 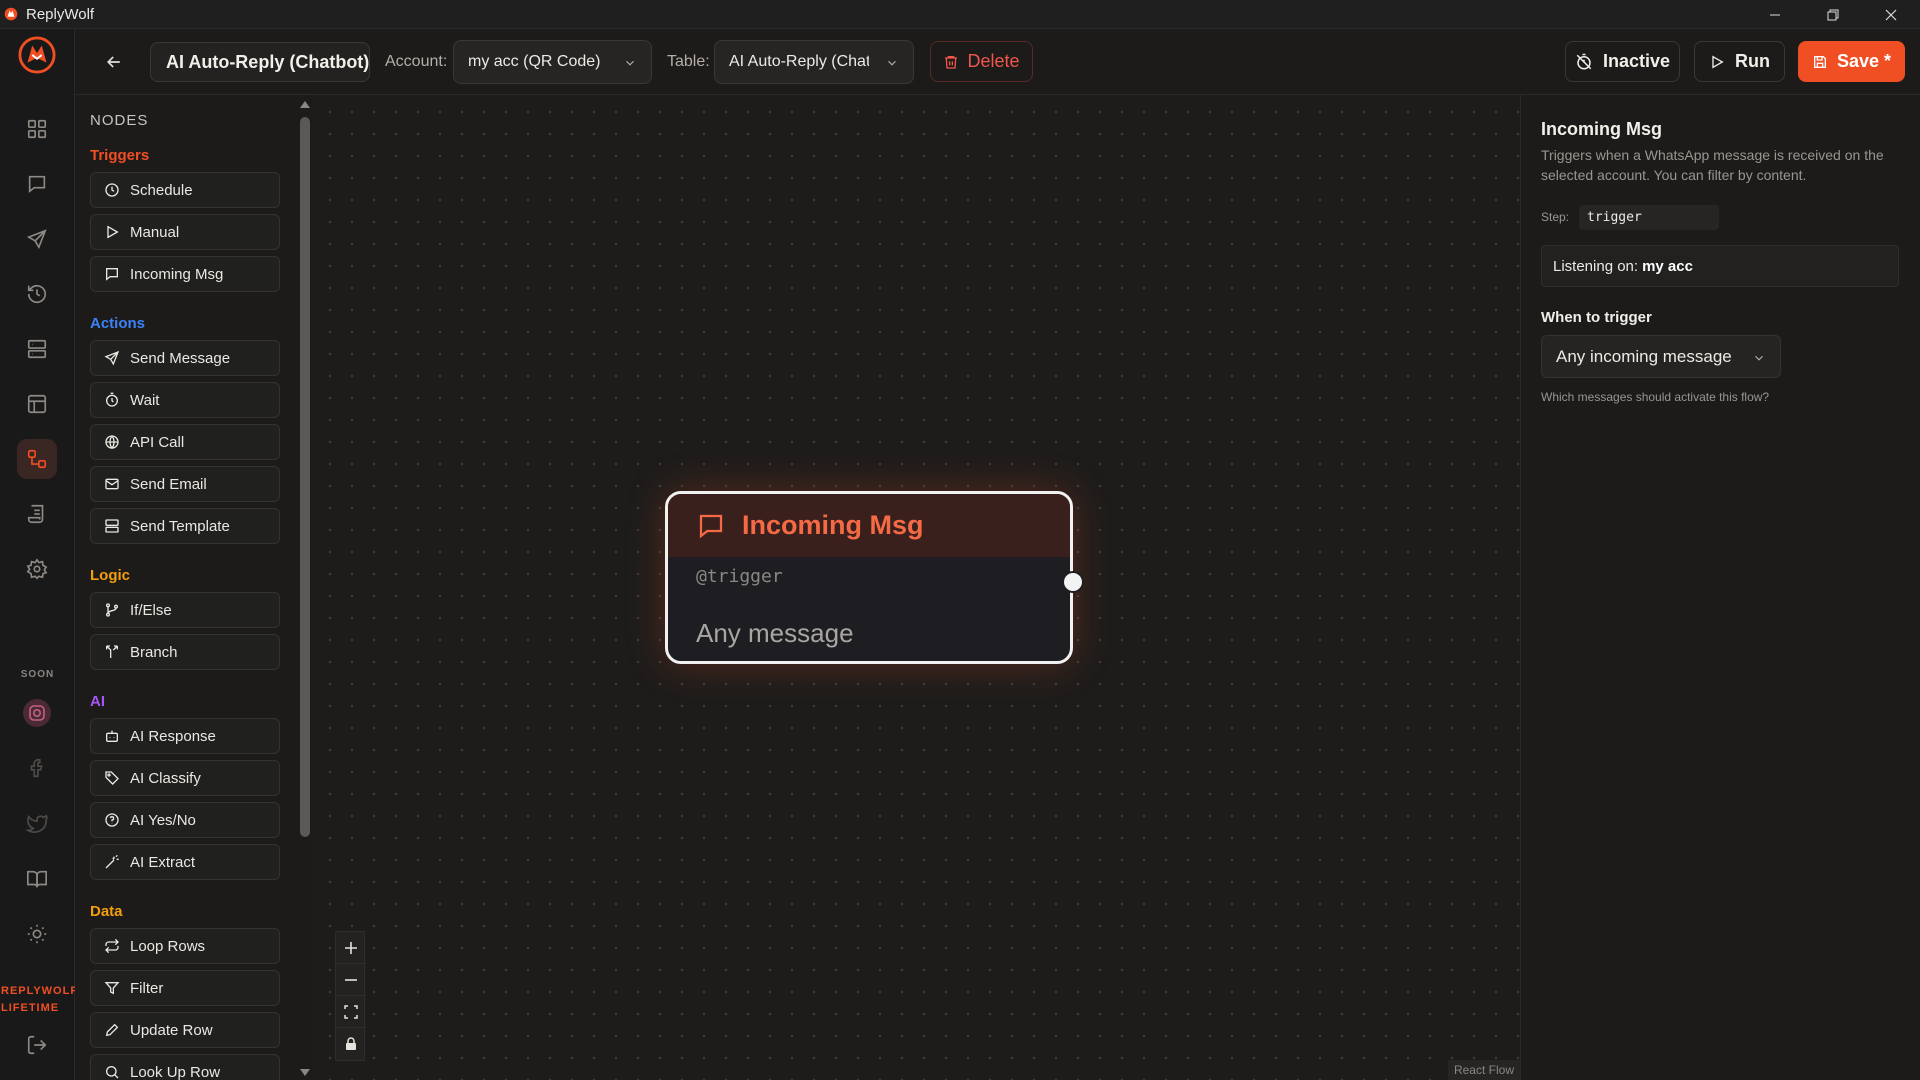 I want to click on run-button: Run, so click(x=1739, y=61).